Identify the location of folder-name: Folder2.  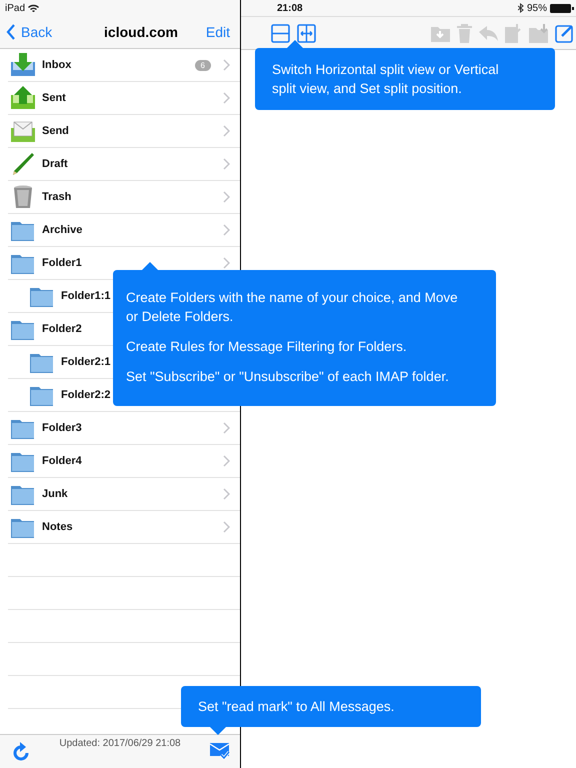
(62, 329).